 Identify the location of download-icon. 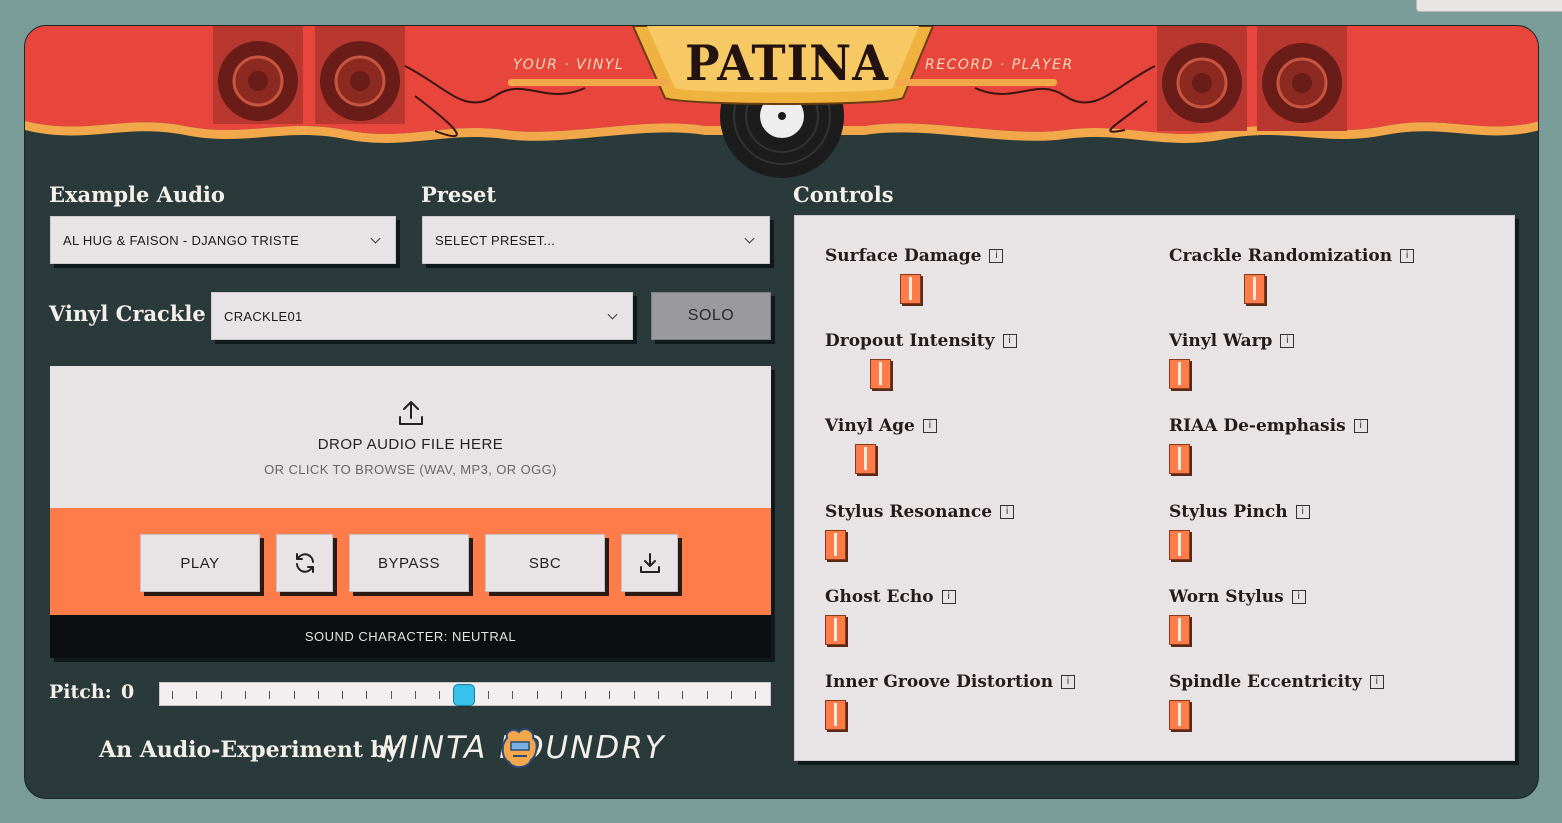
(649, 563).